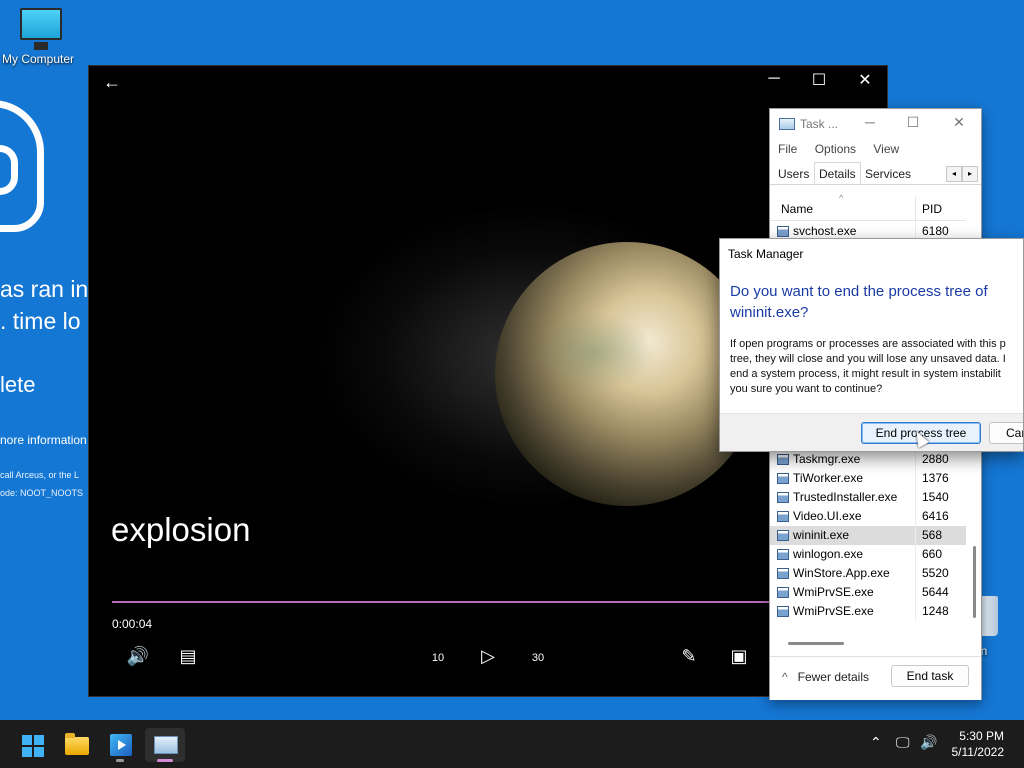  Describe the element at coordinates (868, 592) in the screenshot. I see `table-row: WmiPrvSE.exe 5644` at that location.